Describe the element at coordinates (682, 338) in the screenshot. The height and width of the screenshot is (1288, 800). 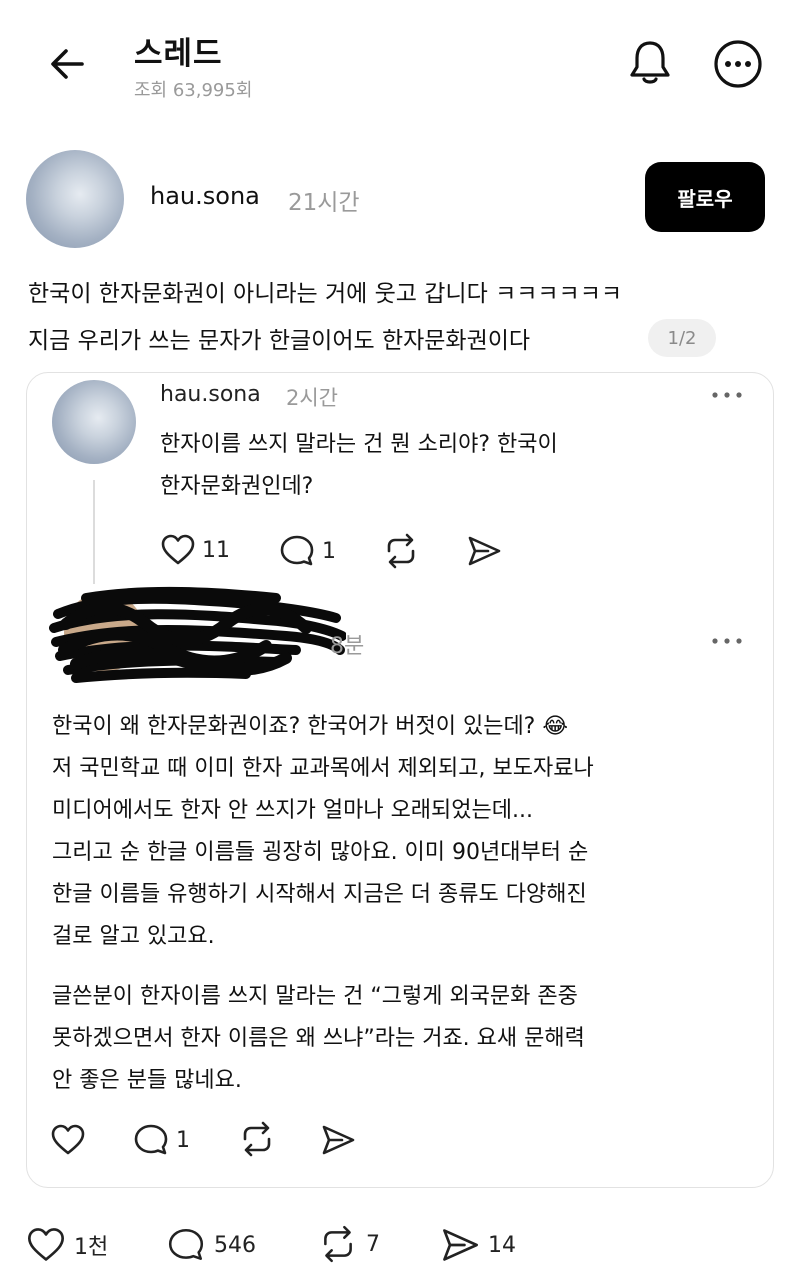
I see `page-indicator-badge: 1/2` at that location.